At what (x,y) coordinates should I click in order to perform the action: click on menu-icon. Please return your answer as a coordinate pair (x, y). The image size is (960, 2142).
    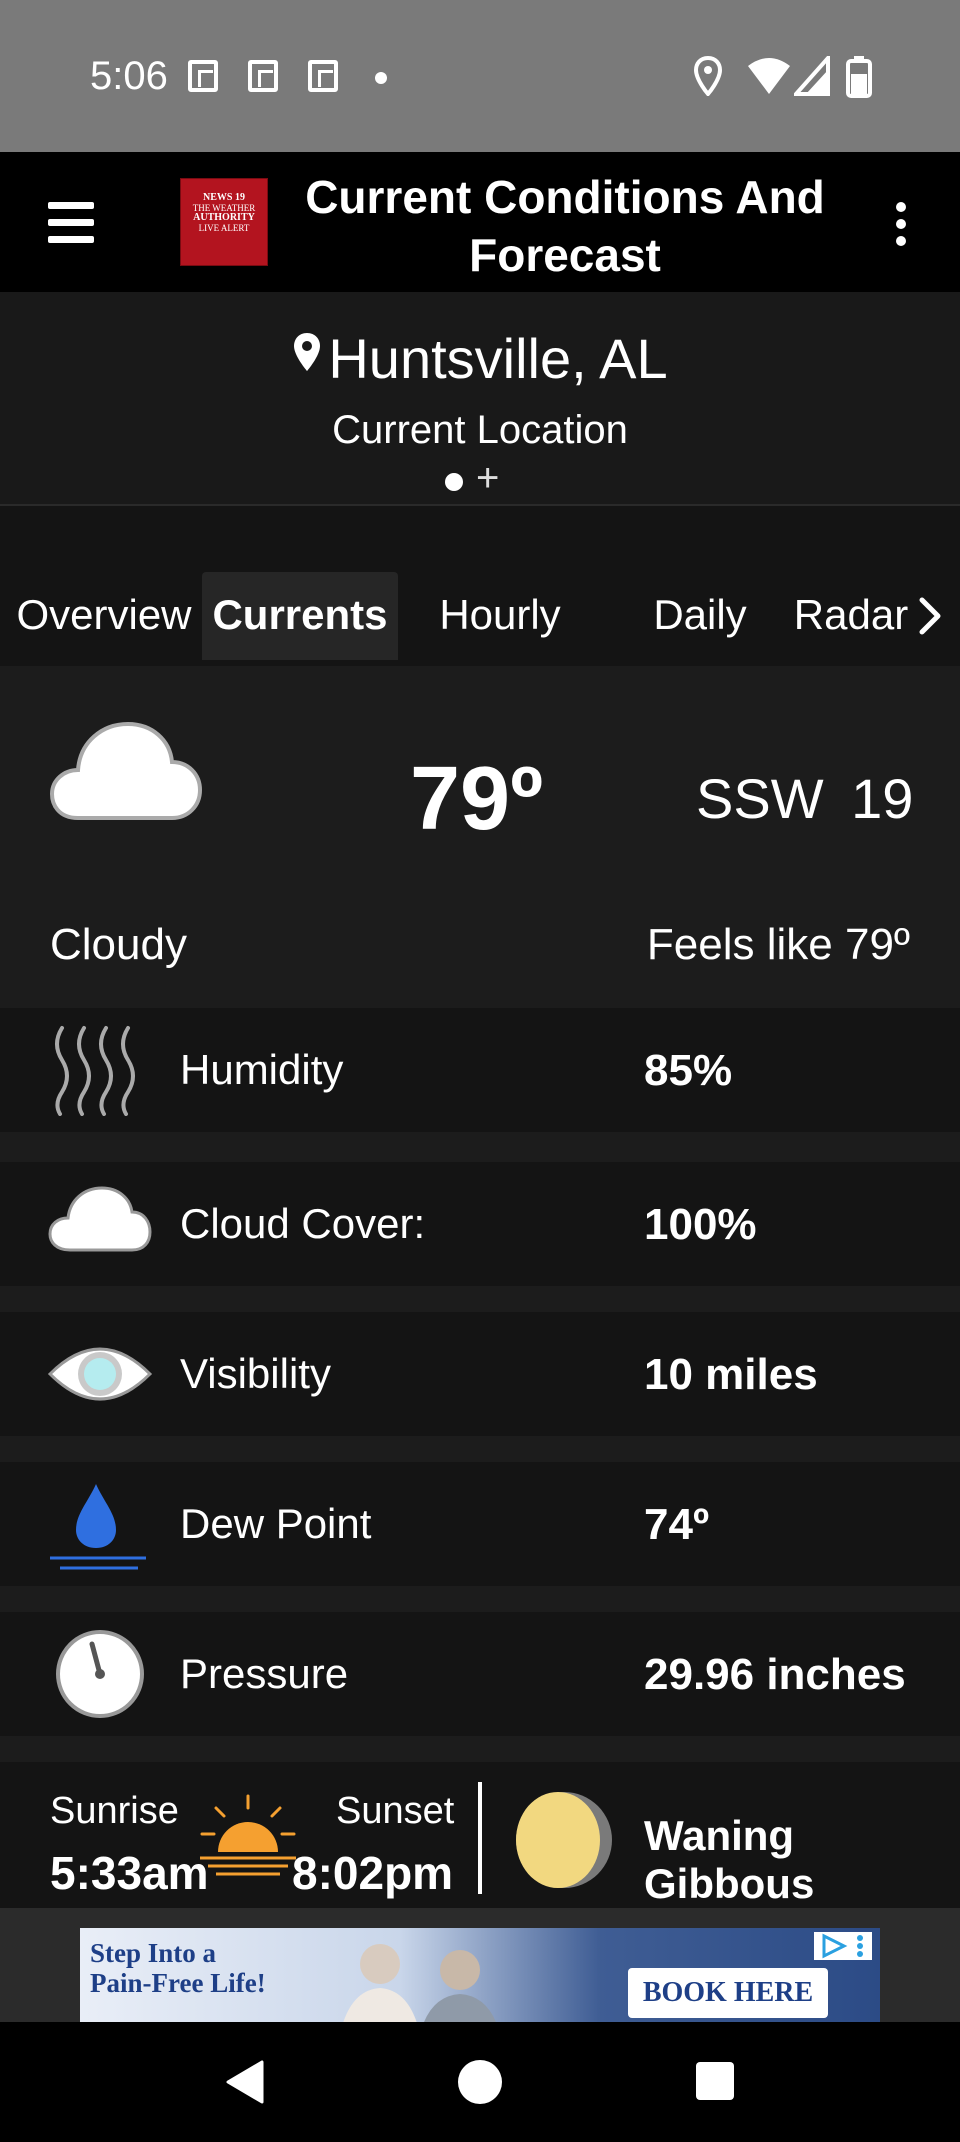
    Looking at the image, I should click on (71, 222).